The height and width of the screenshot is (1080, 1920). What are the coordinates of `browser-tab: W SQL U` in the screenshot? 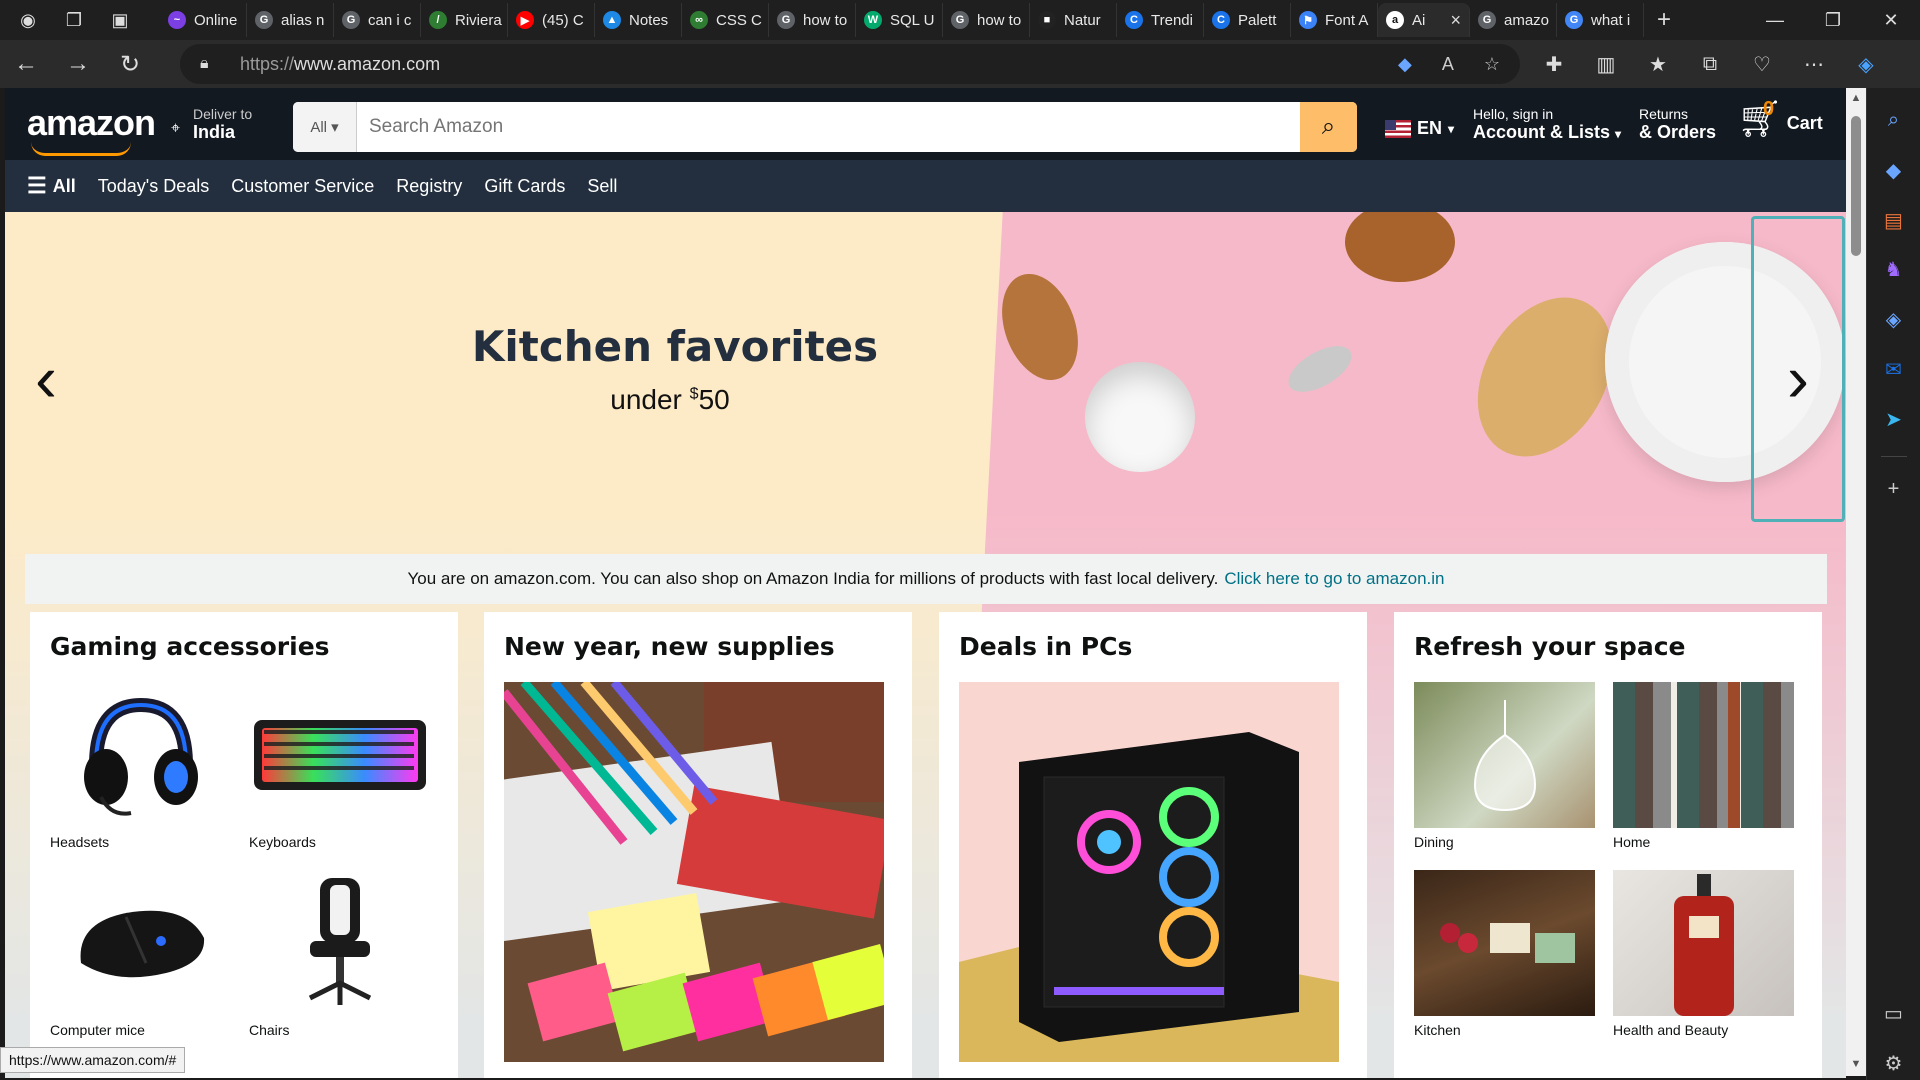 It's located at (899, 20).